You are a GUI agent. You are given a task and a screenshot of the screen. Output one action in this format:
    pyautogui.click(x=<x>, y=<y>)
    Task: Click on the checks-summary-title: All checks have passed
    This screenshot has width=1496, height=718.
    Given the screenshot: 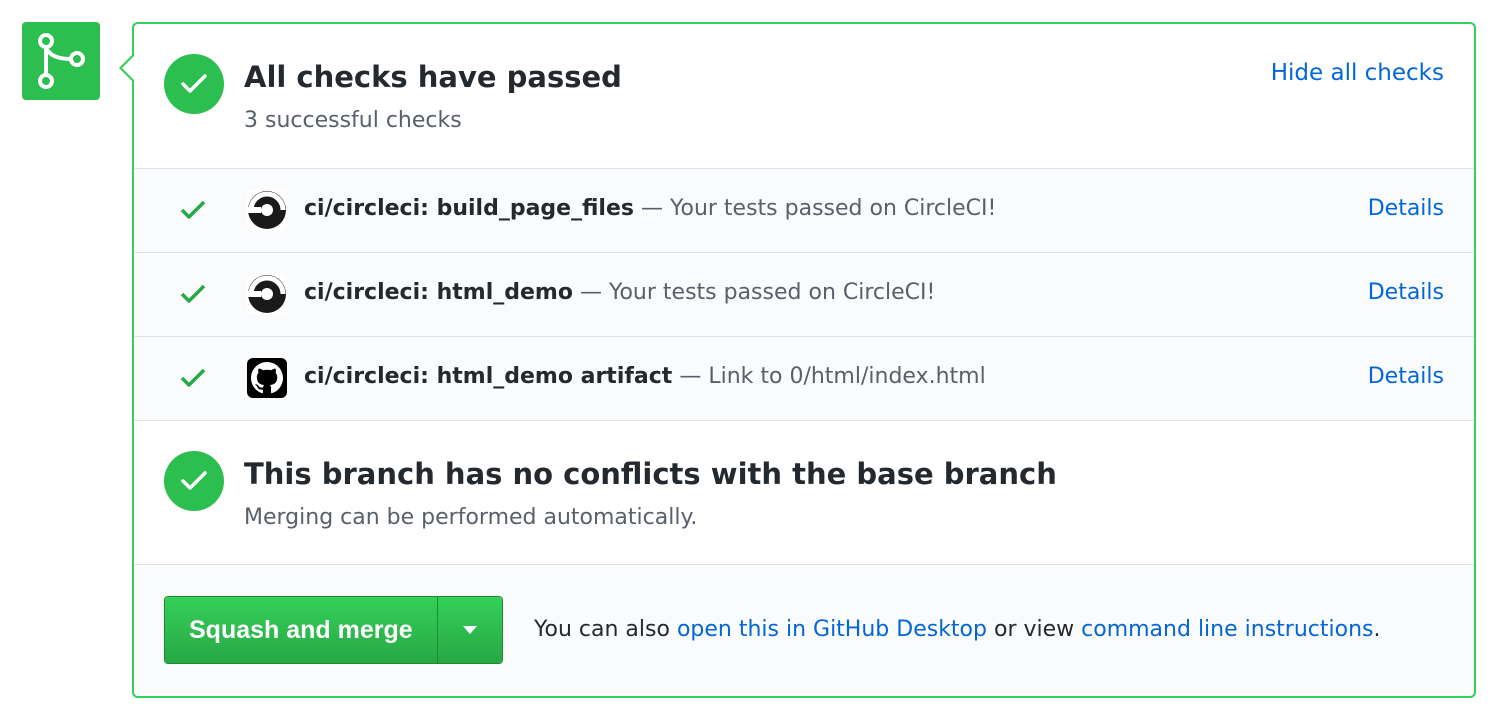 What is the action you would take?
    pyautogui.click(x=433, y=77)
    